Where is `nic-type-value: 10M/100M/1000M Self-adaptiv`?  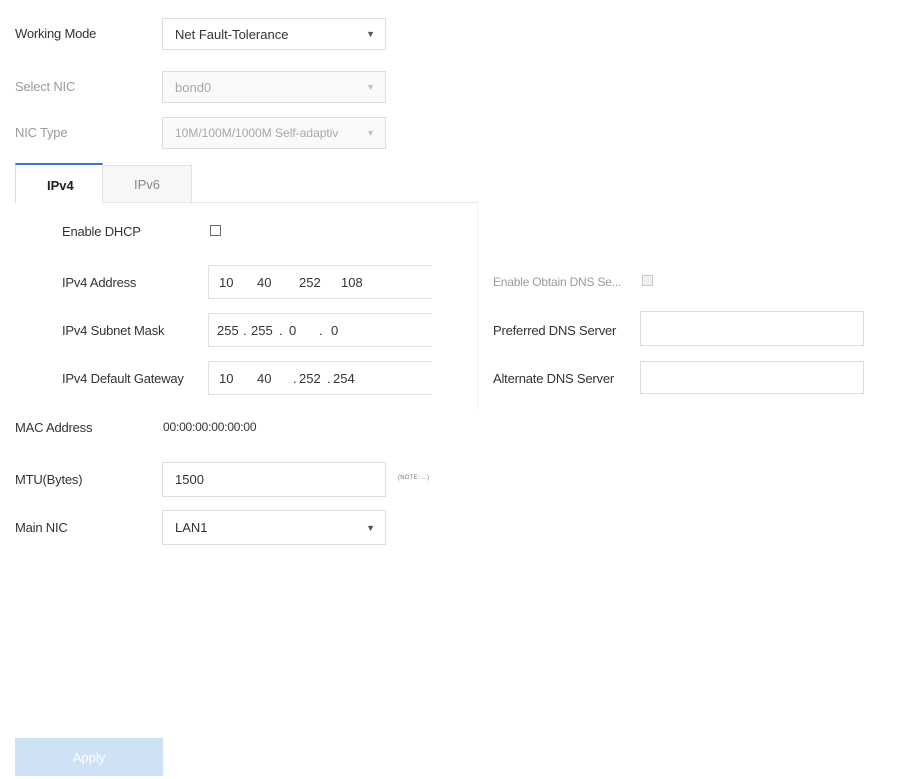
nic-type-value: 10M/100M/1000M Self-adaptiv is located at coordinates (257, 133).